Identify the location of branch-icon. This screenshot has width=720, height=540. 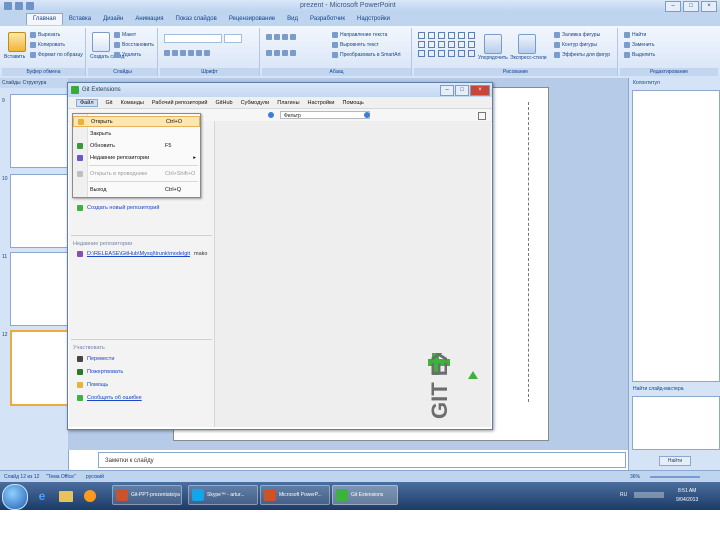
(271, 115).